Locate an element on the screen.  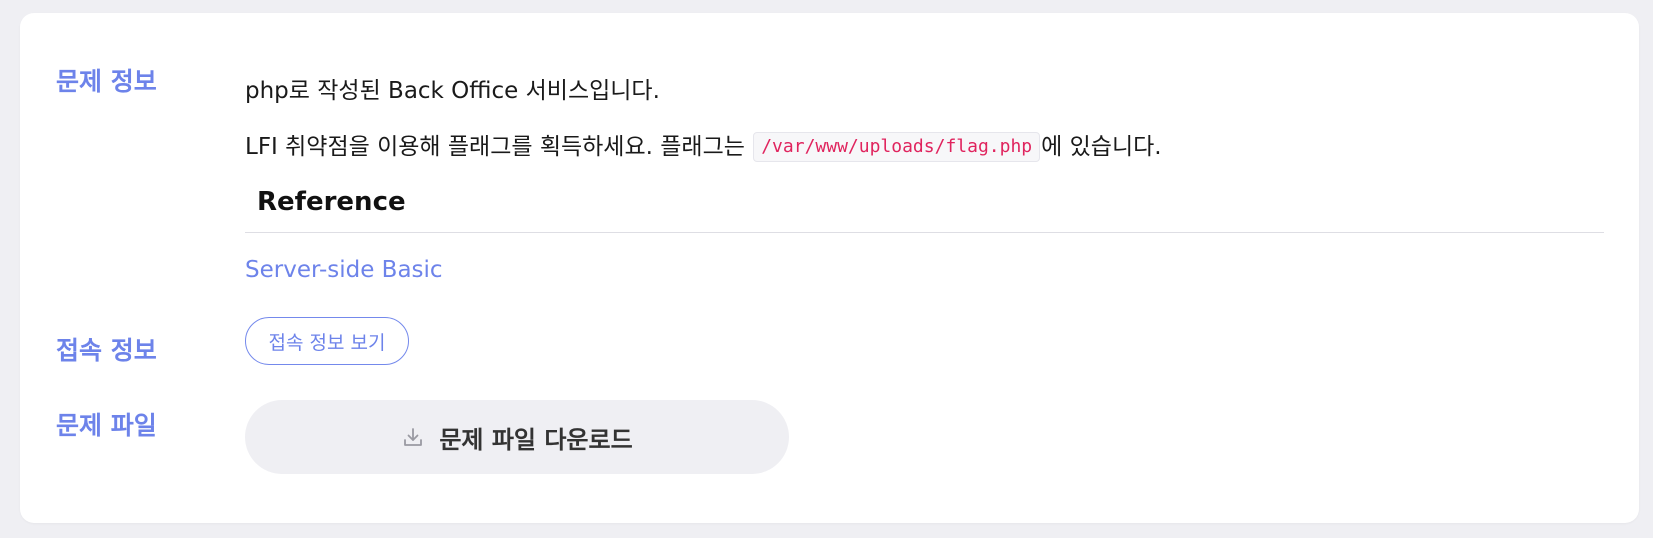
view-access-info-button: 접속 정보 보기 is located at coordinates (327, 341).